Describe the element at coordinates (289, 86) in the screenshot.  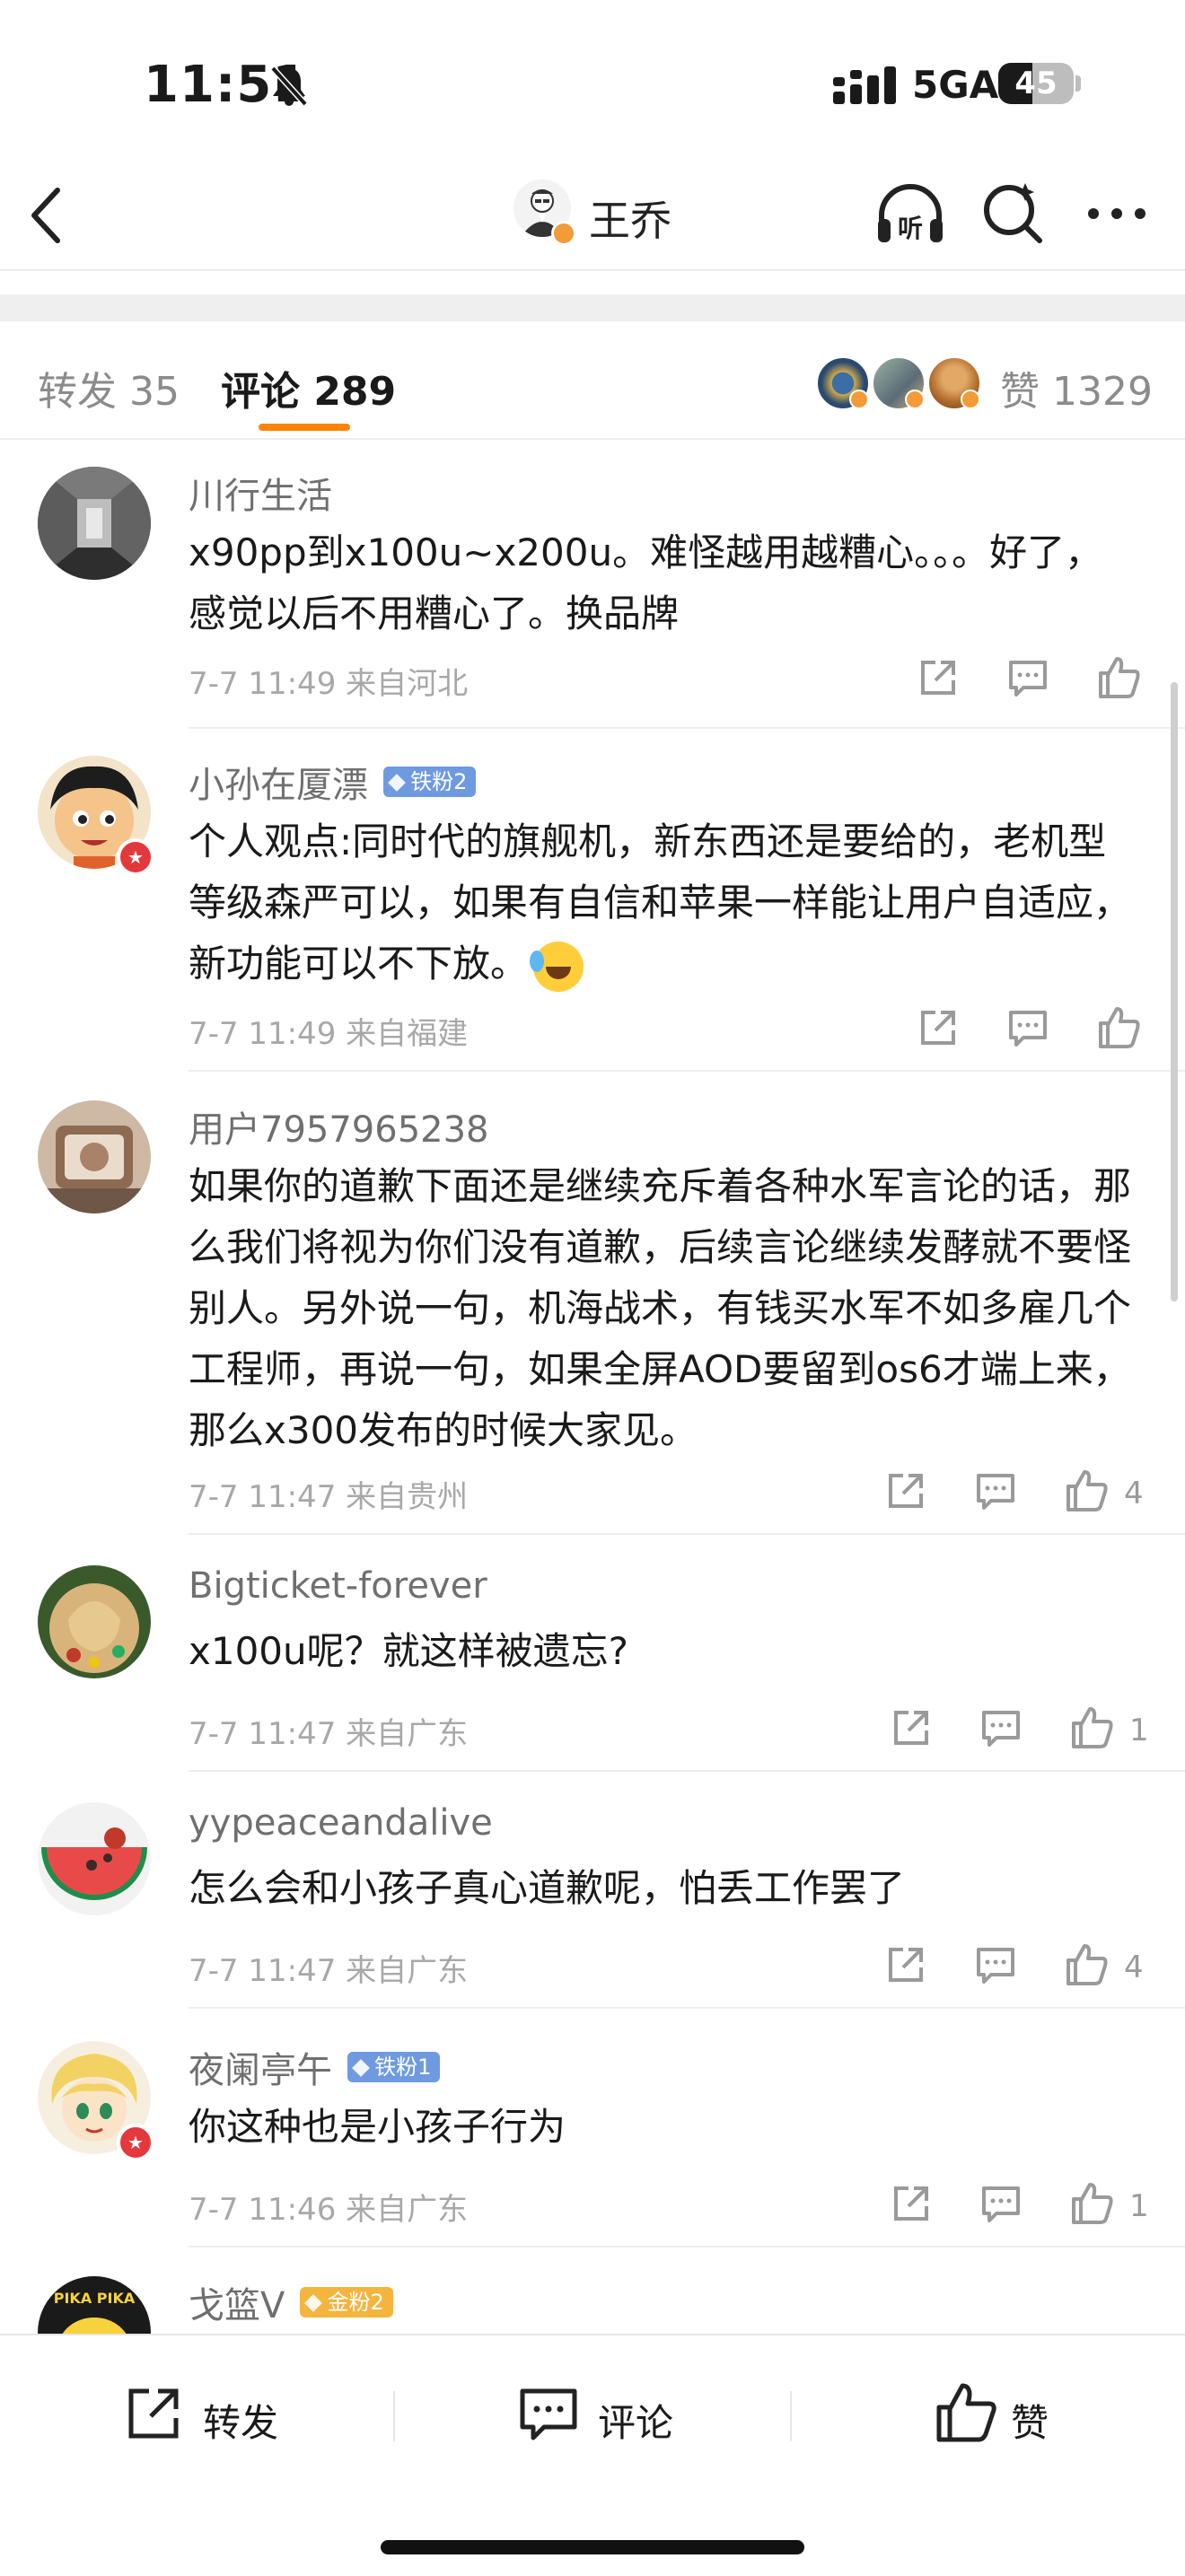
I see `bell-slash-icon` at that location.